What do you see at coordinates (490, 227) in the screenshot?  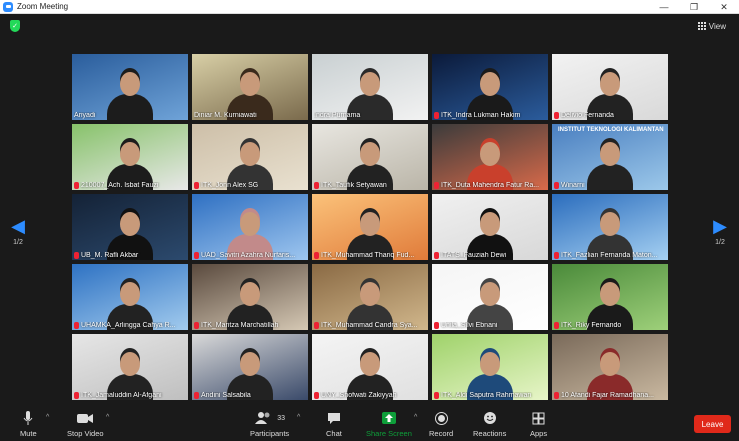 I see `video-tile: ITATS_Fauziah Dewi` at bounding box center [490, 227].